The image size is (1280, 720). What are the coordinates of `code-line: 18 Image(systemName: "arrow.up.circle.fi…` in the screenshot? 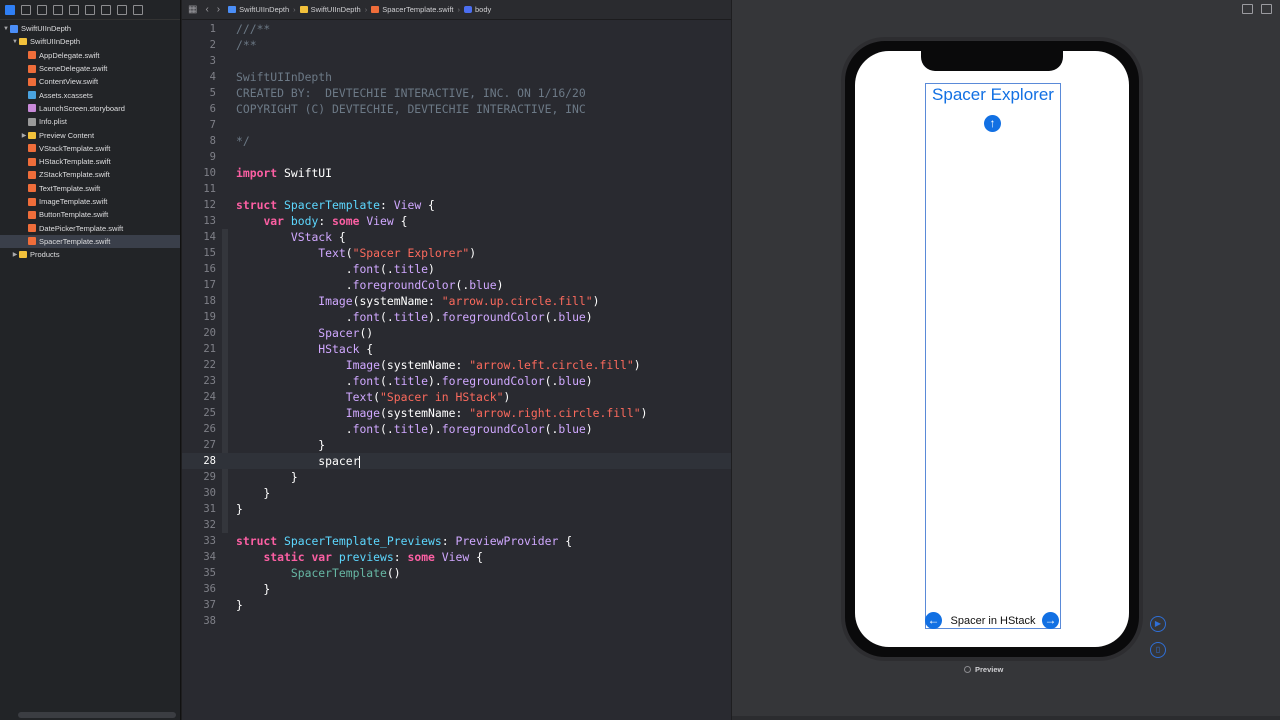 It's located at (456, 301).